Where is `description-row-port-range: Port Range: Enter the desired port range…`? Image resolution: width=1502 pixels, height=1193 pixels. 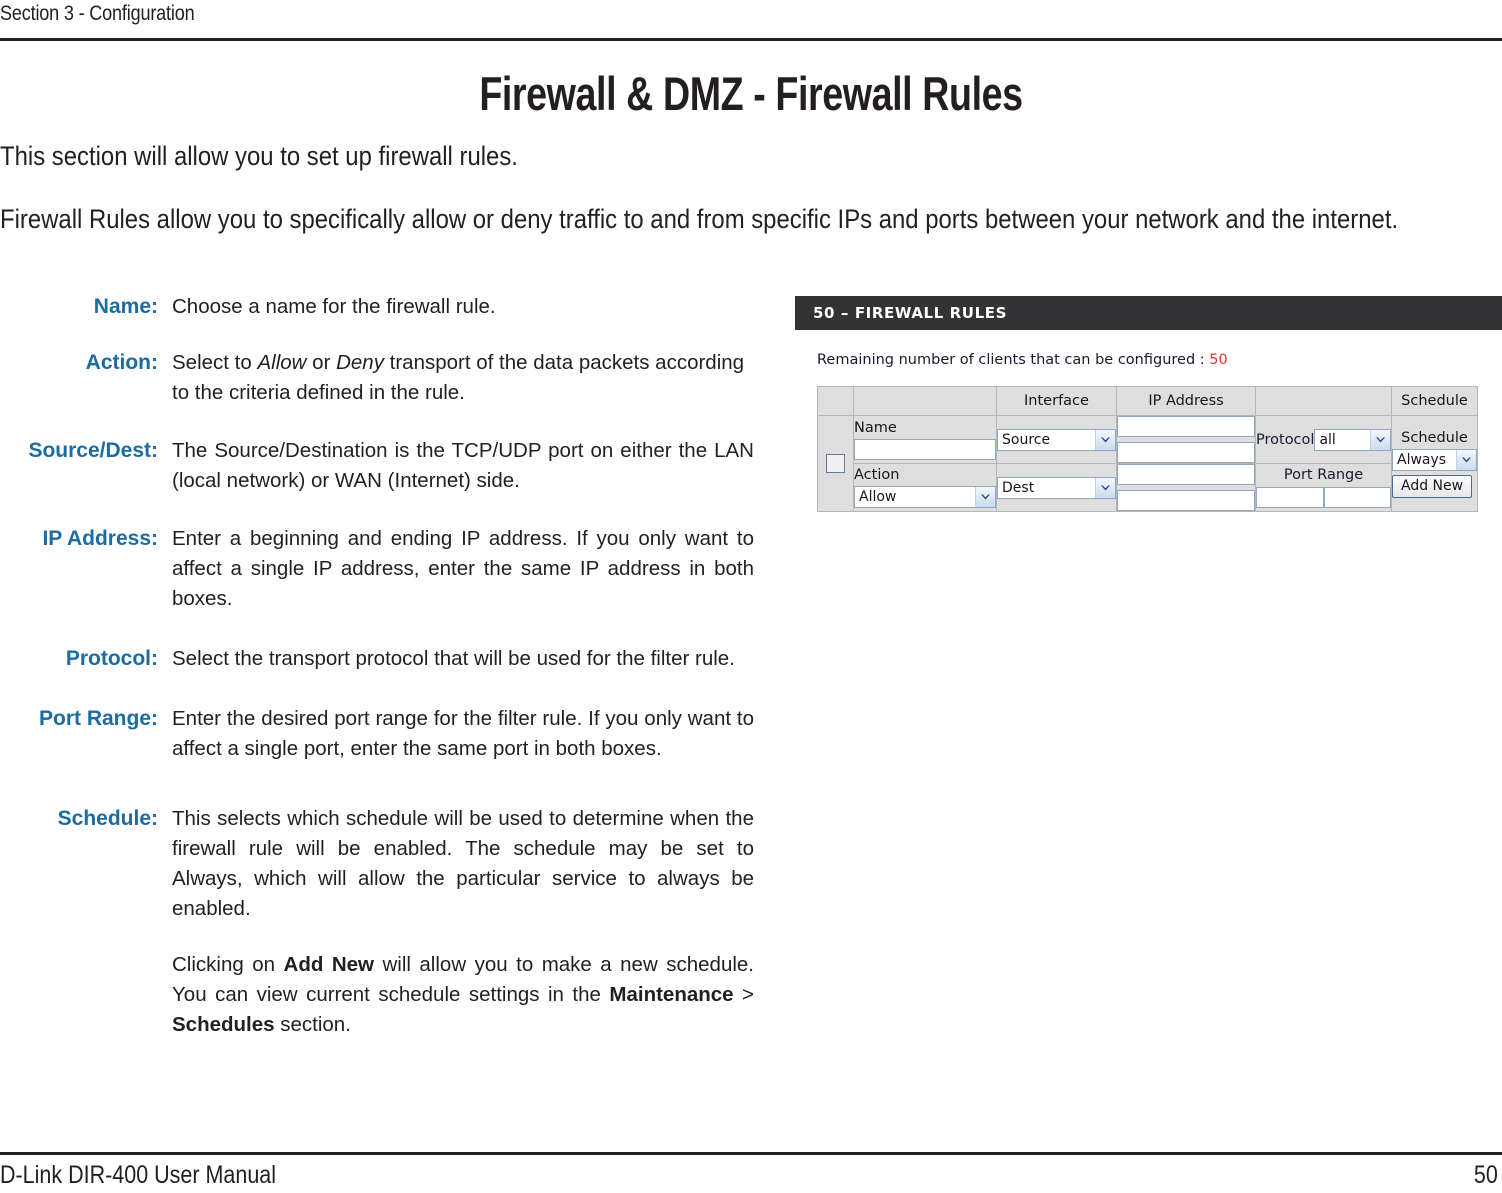 description-row-port-range: Port Range: Enter the desired port range… is located at coordinates (380, 734).